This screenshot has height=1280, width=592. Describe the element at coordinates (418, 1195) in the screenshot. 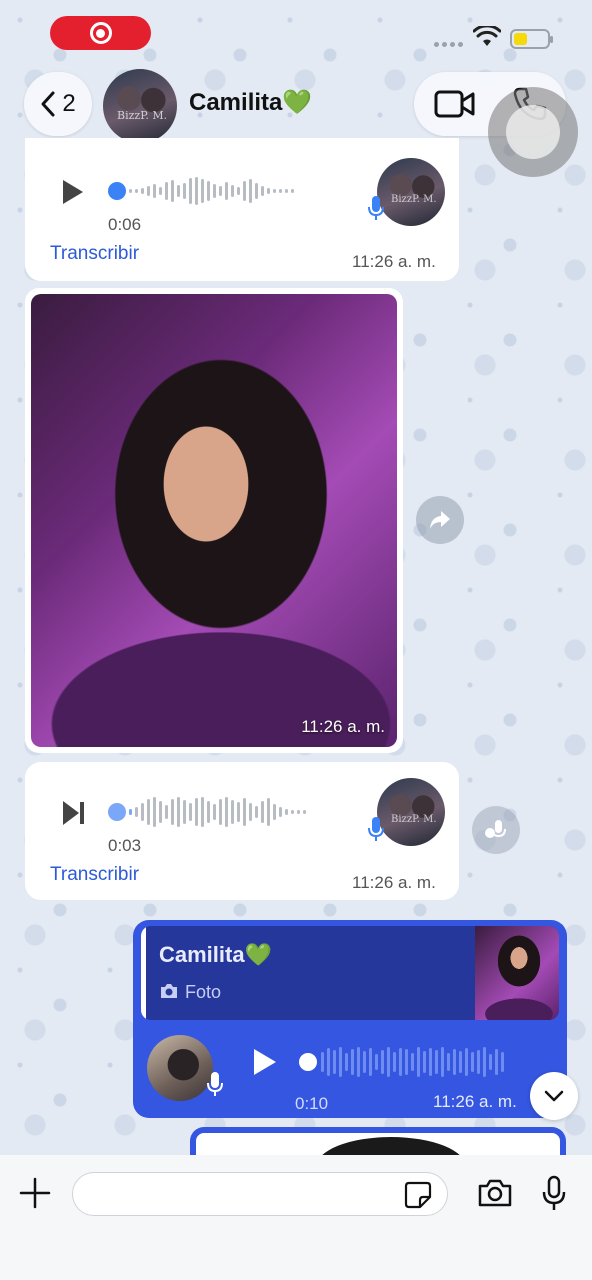

I see `sticker-icon` at that location.